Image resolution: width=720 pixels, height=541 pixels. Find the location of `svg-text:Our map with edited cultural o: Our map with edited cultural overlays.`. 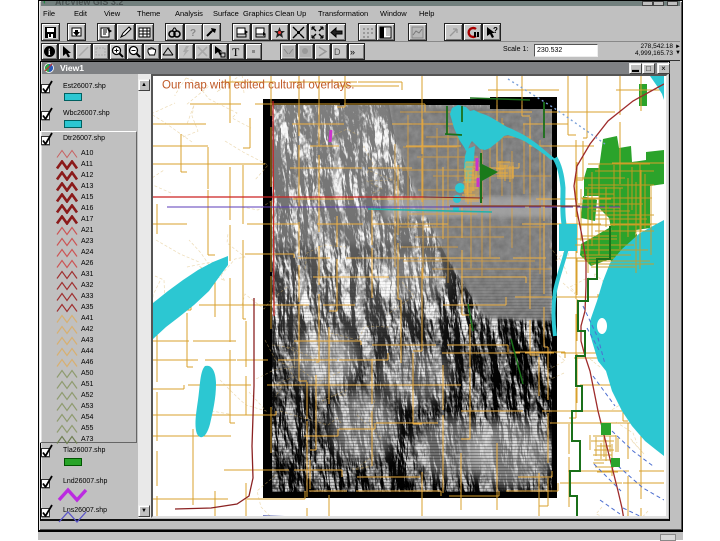

svg-text:Our map with edited cultural o: Our map with edited cultural overlays. is located at coordinates (258, 86).